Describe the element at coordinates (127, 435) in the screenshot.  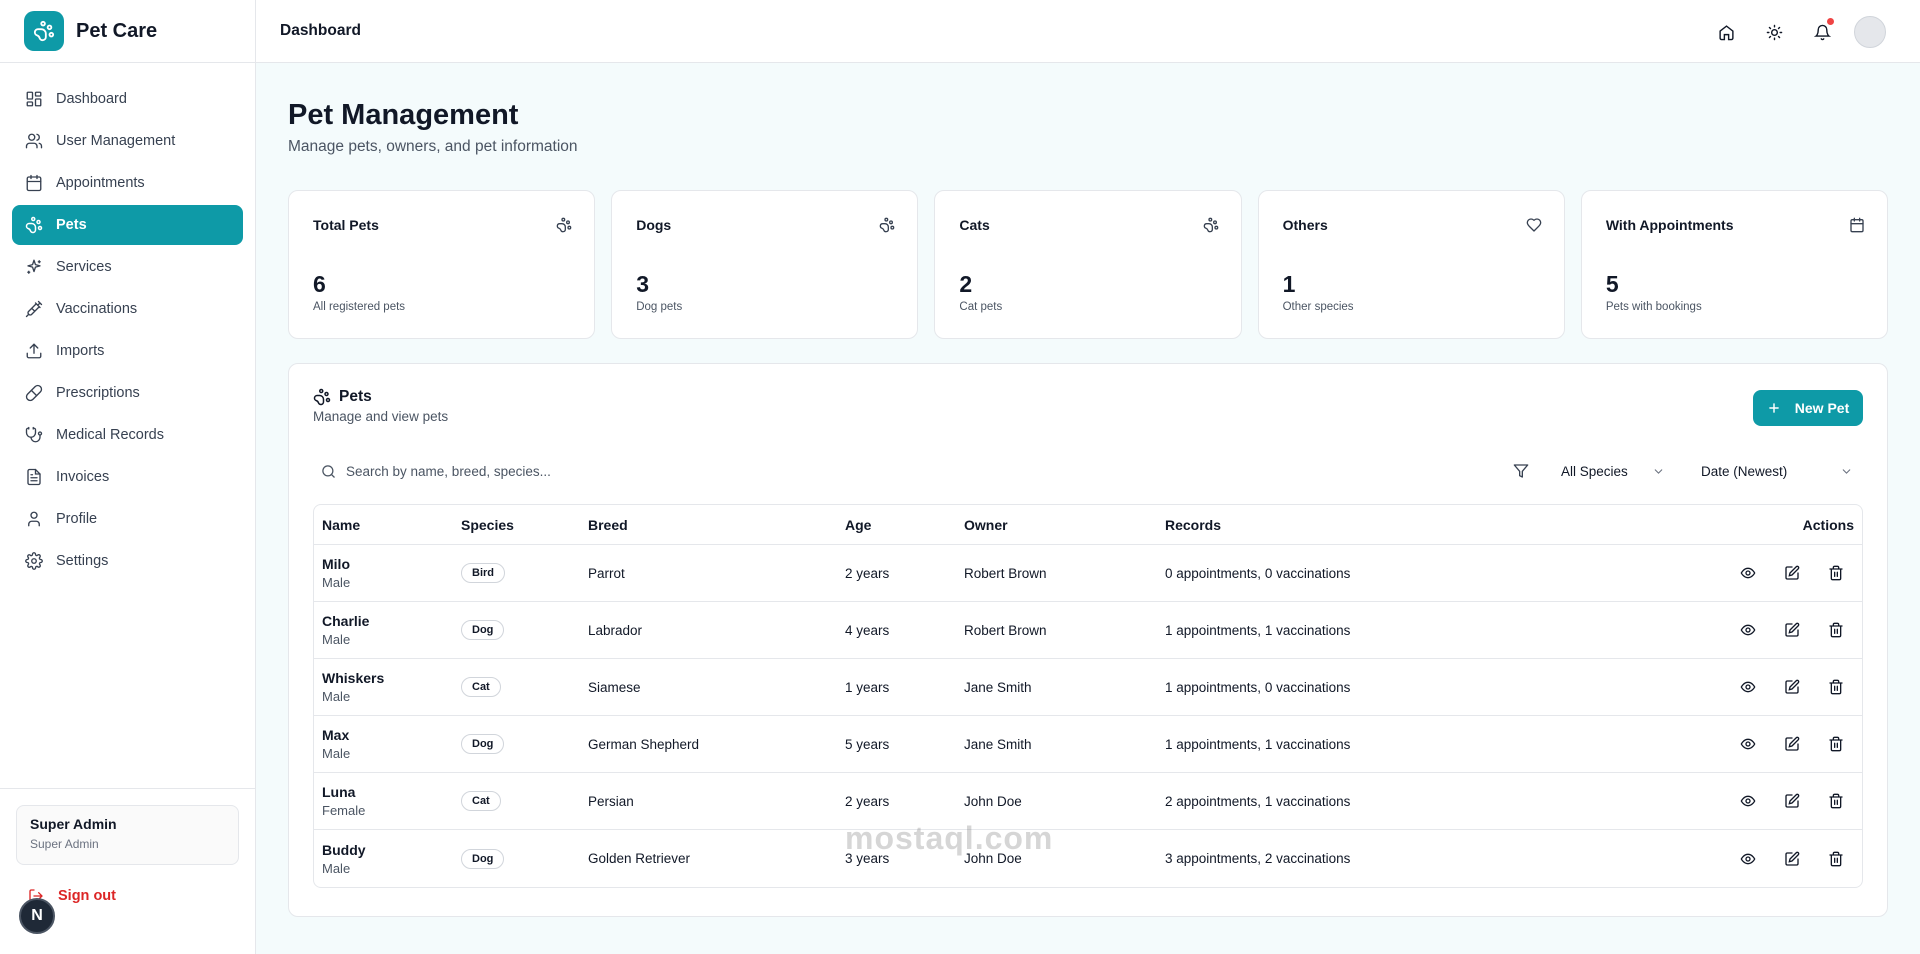
I see `sidebar-item-medical-records: Medical Records` at that location.